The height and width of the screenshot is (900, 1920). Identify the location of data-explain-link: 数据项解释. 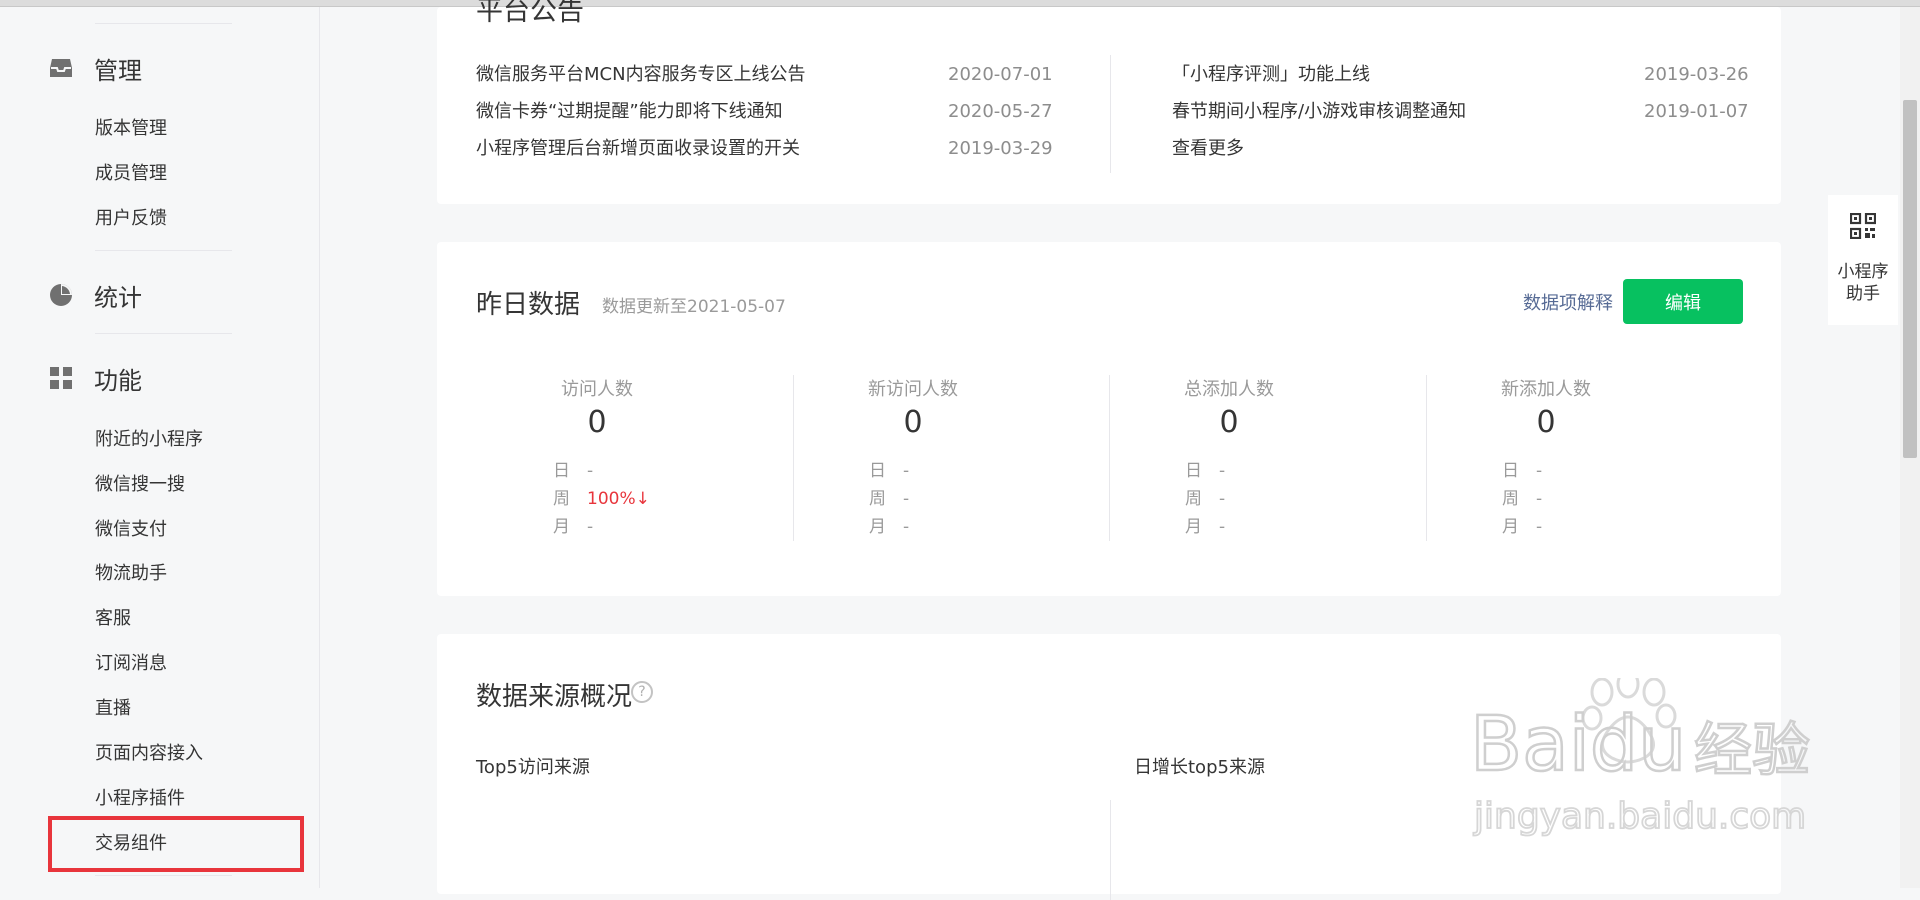
(1568, 302).